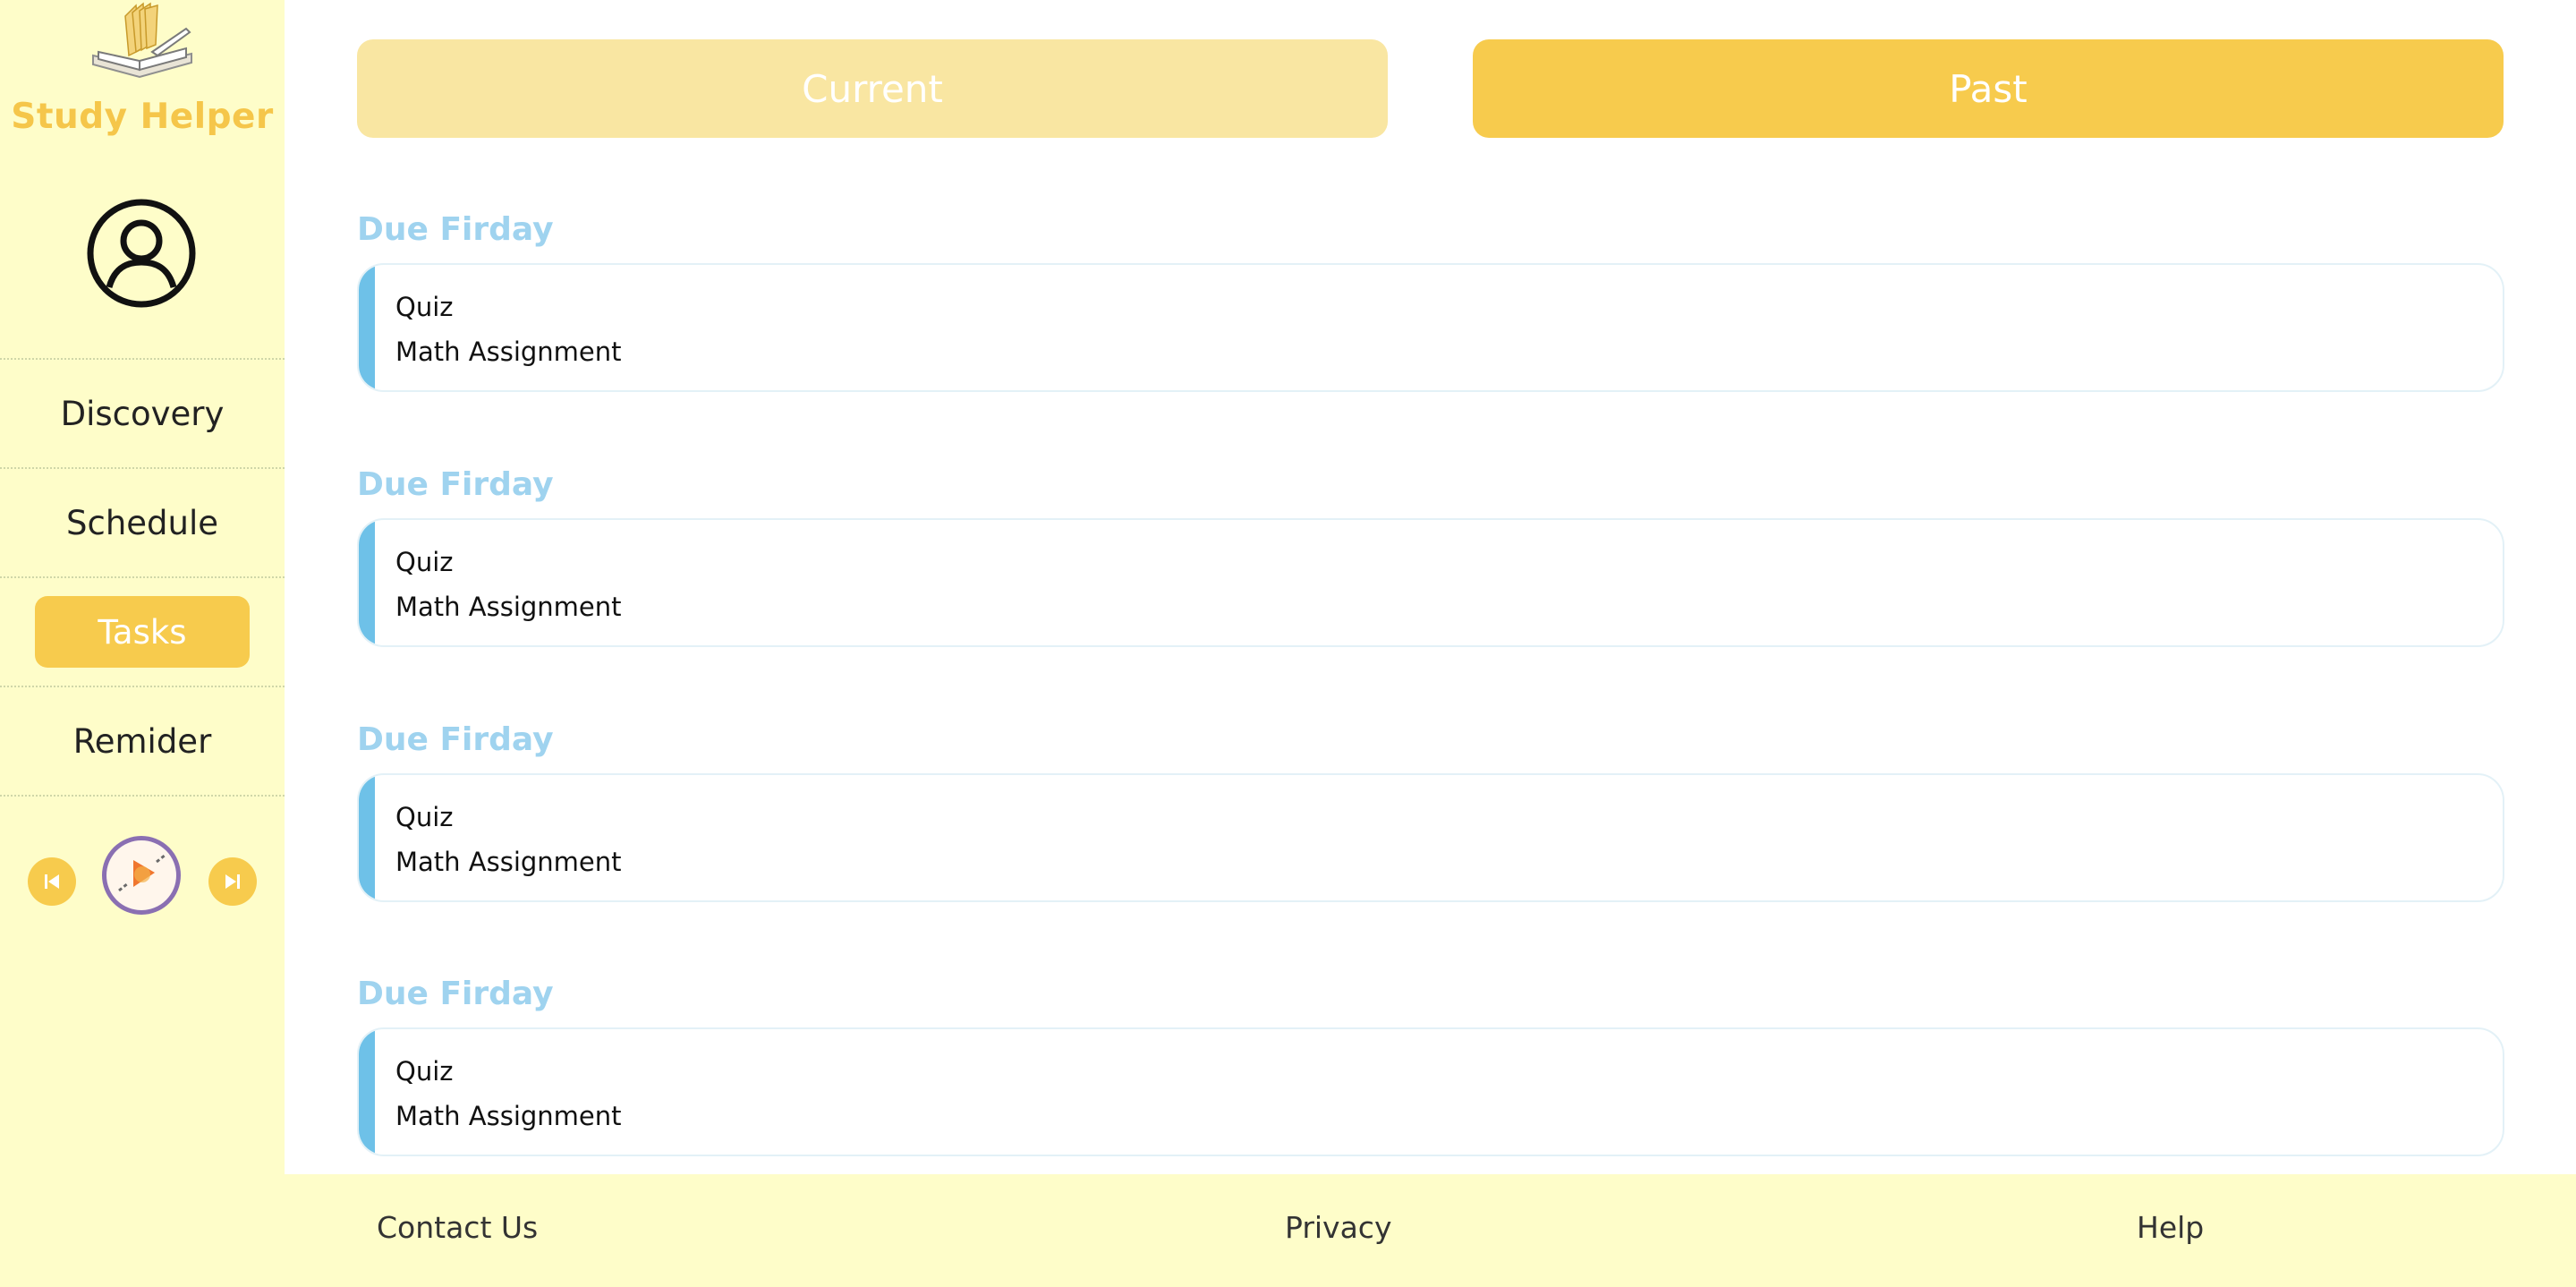  I want to click on music-player, so click(142, 877).